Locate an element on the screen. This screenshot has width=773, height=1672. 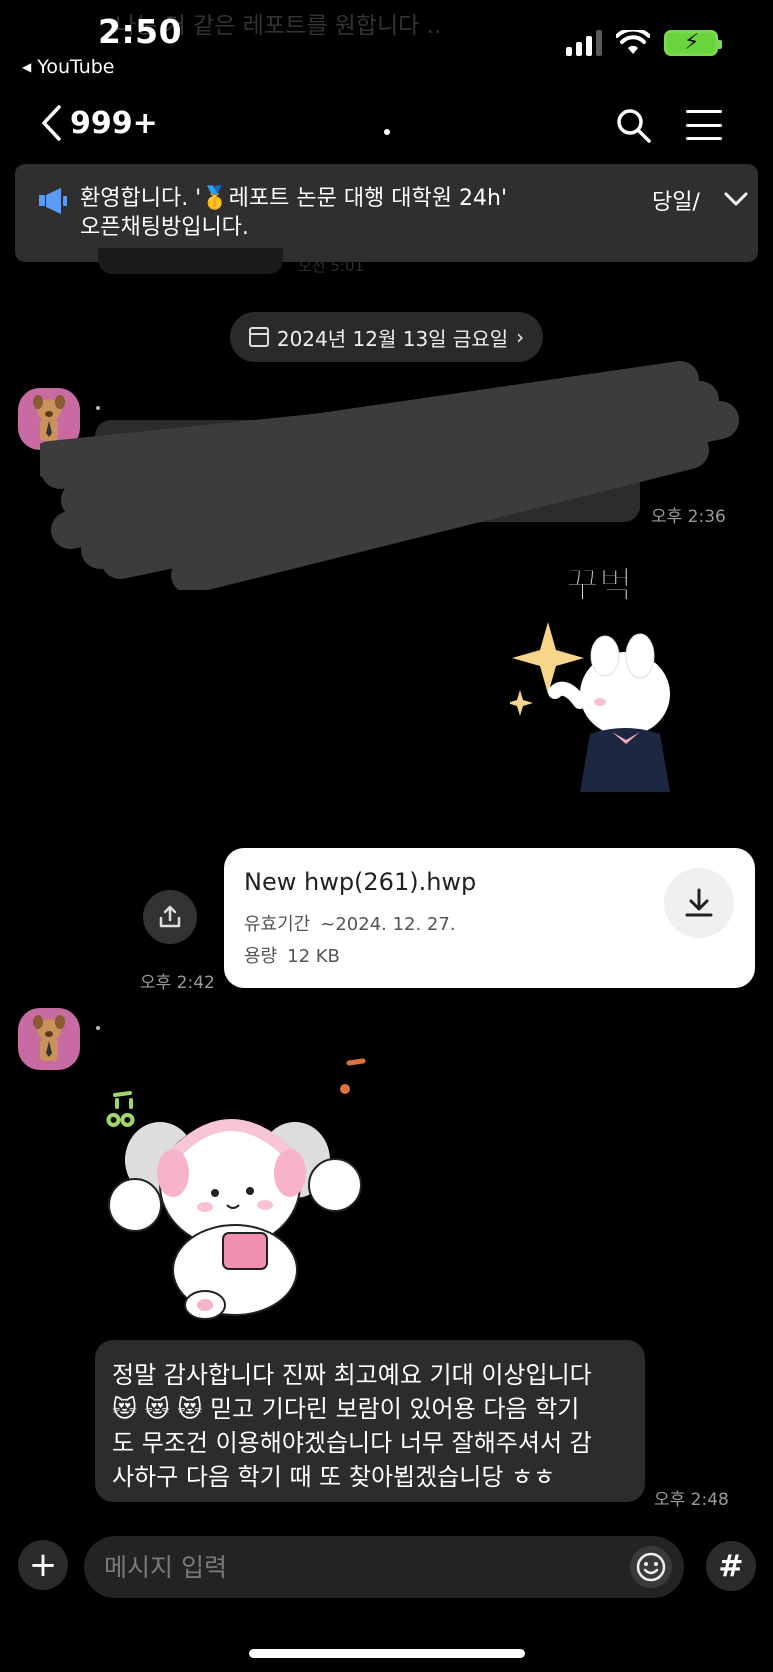
search-icon is located at coordinates (633, 125).